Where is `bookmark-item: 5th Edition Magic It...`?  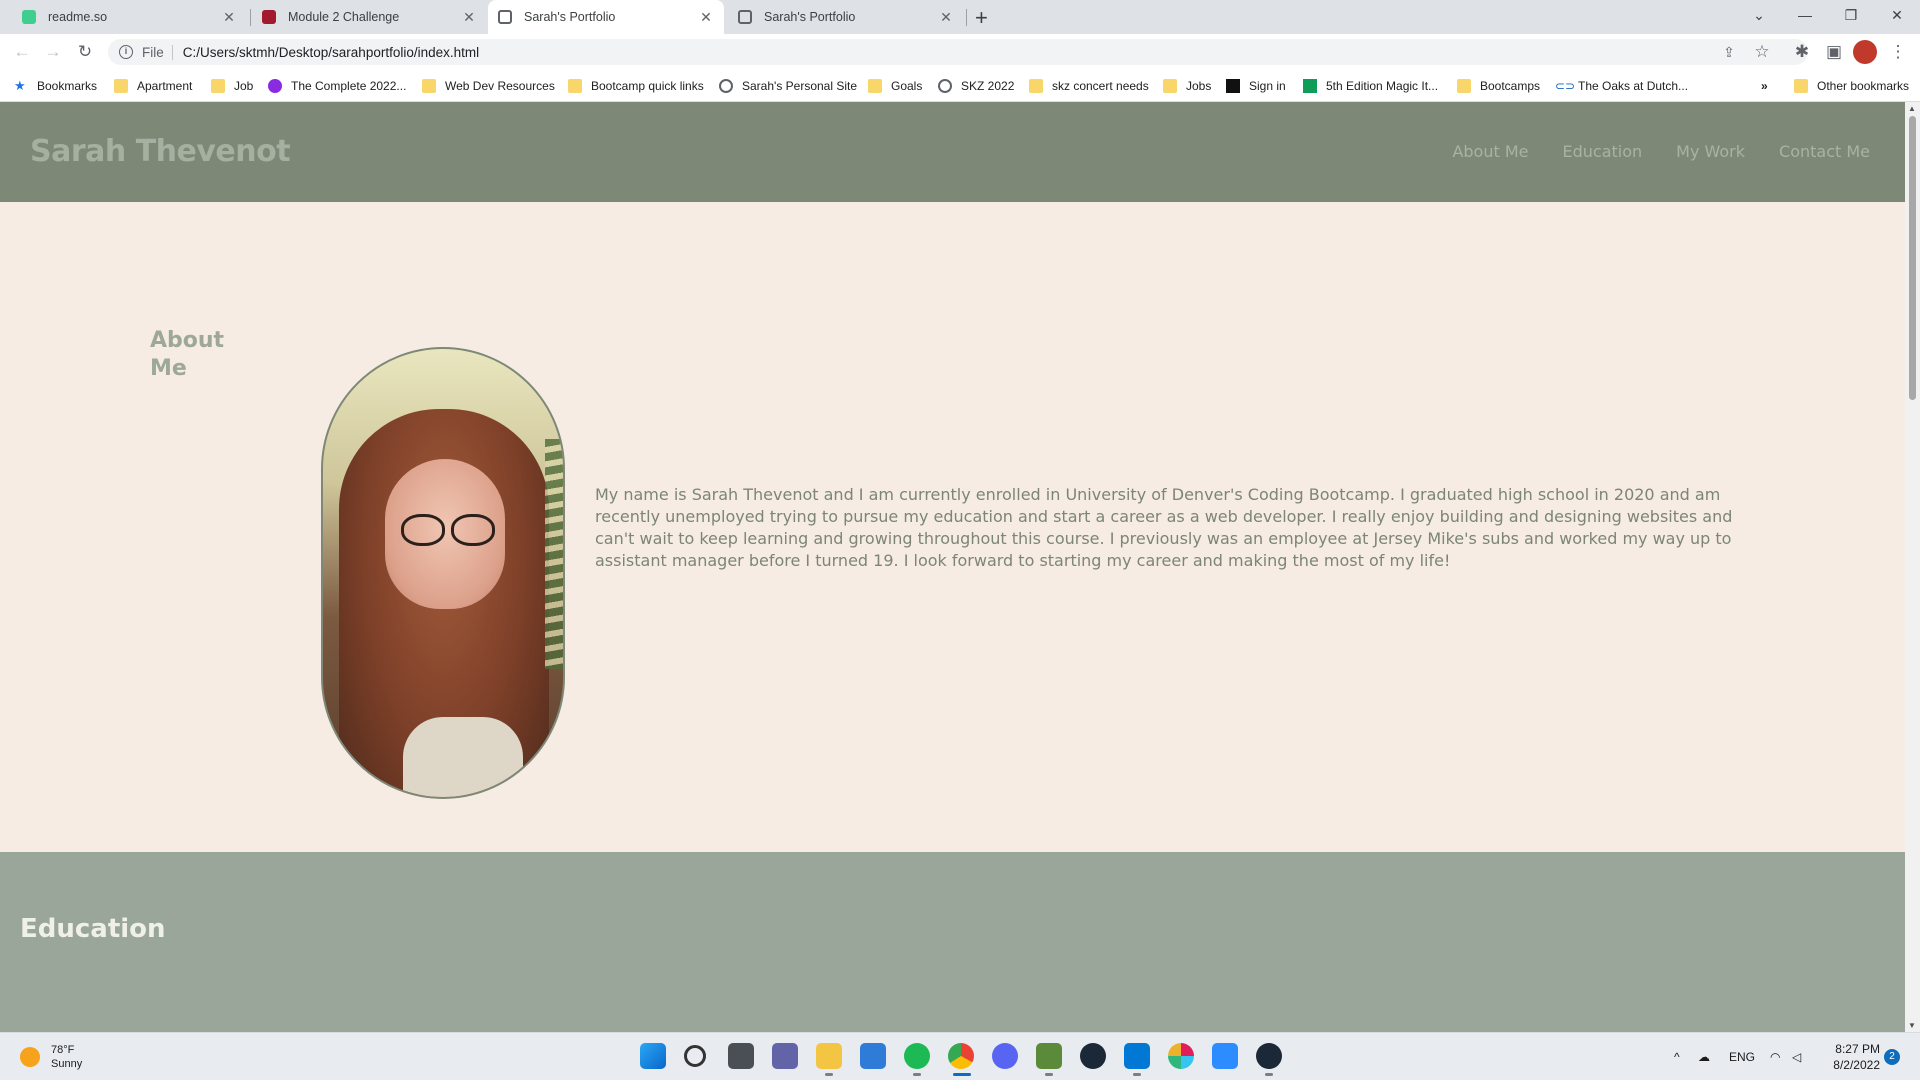
bookmark-item: 5th Edition Magic It... is located at coordinates (1370, 86).